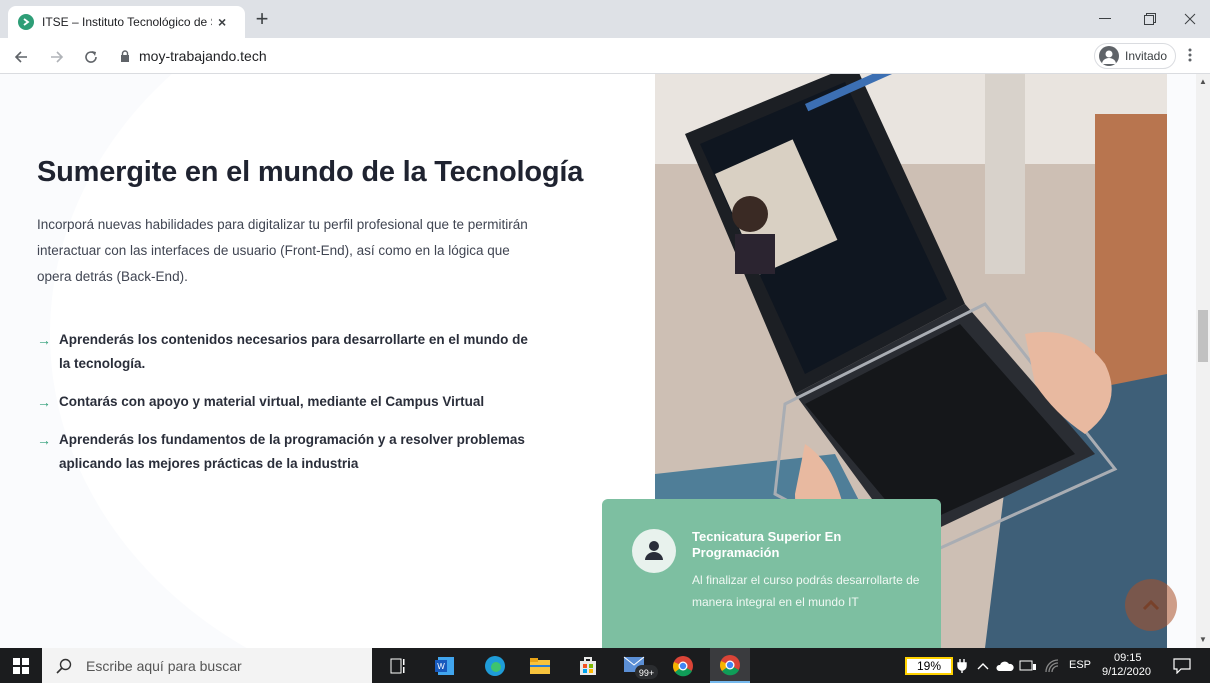  Describe the element at coordinates (605, 19) in the screenshot. I see `browser-tabbar: ITSE – Instituto Tecnológico de S × +` at that location.